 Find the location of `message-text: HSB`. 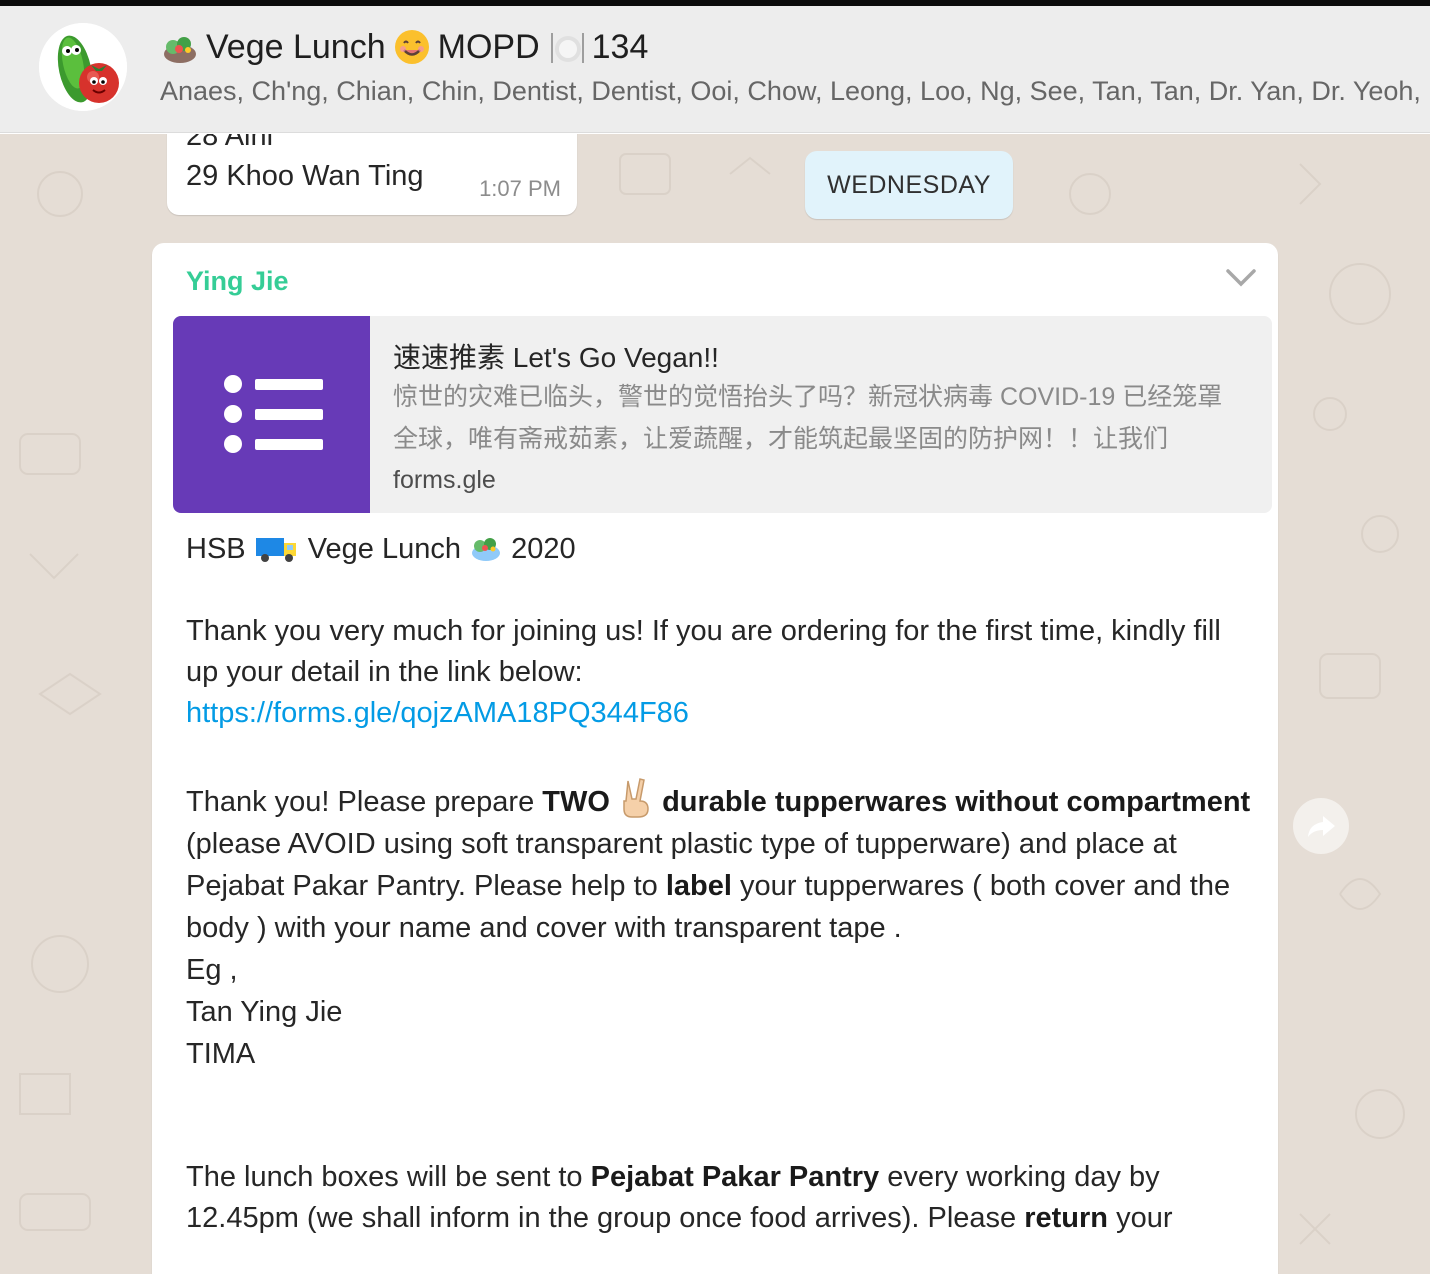

message-text: HSB is located at coordinates (216, 549).